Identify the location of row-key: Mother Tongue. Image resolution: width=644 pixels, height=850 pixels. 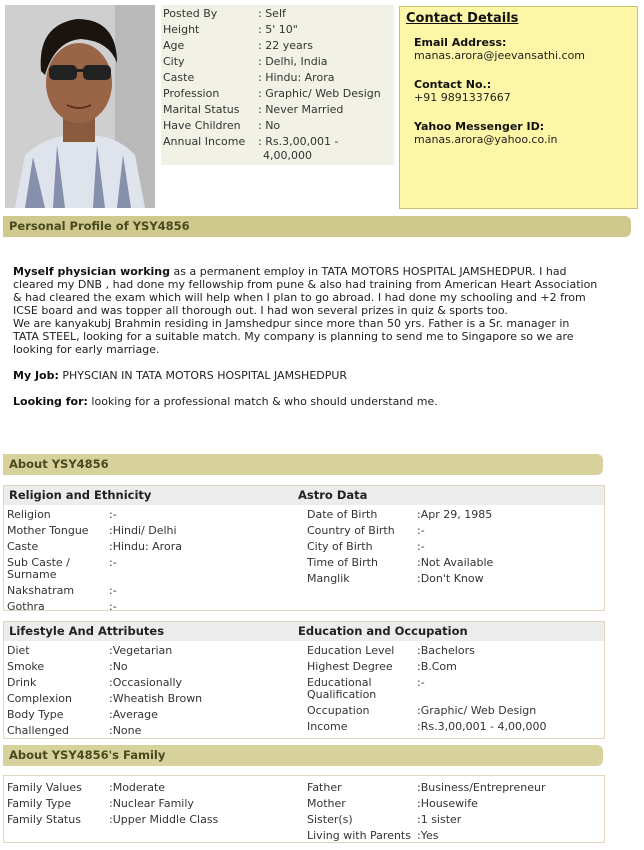
(48, 530).